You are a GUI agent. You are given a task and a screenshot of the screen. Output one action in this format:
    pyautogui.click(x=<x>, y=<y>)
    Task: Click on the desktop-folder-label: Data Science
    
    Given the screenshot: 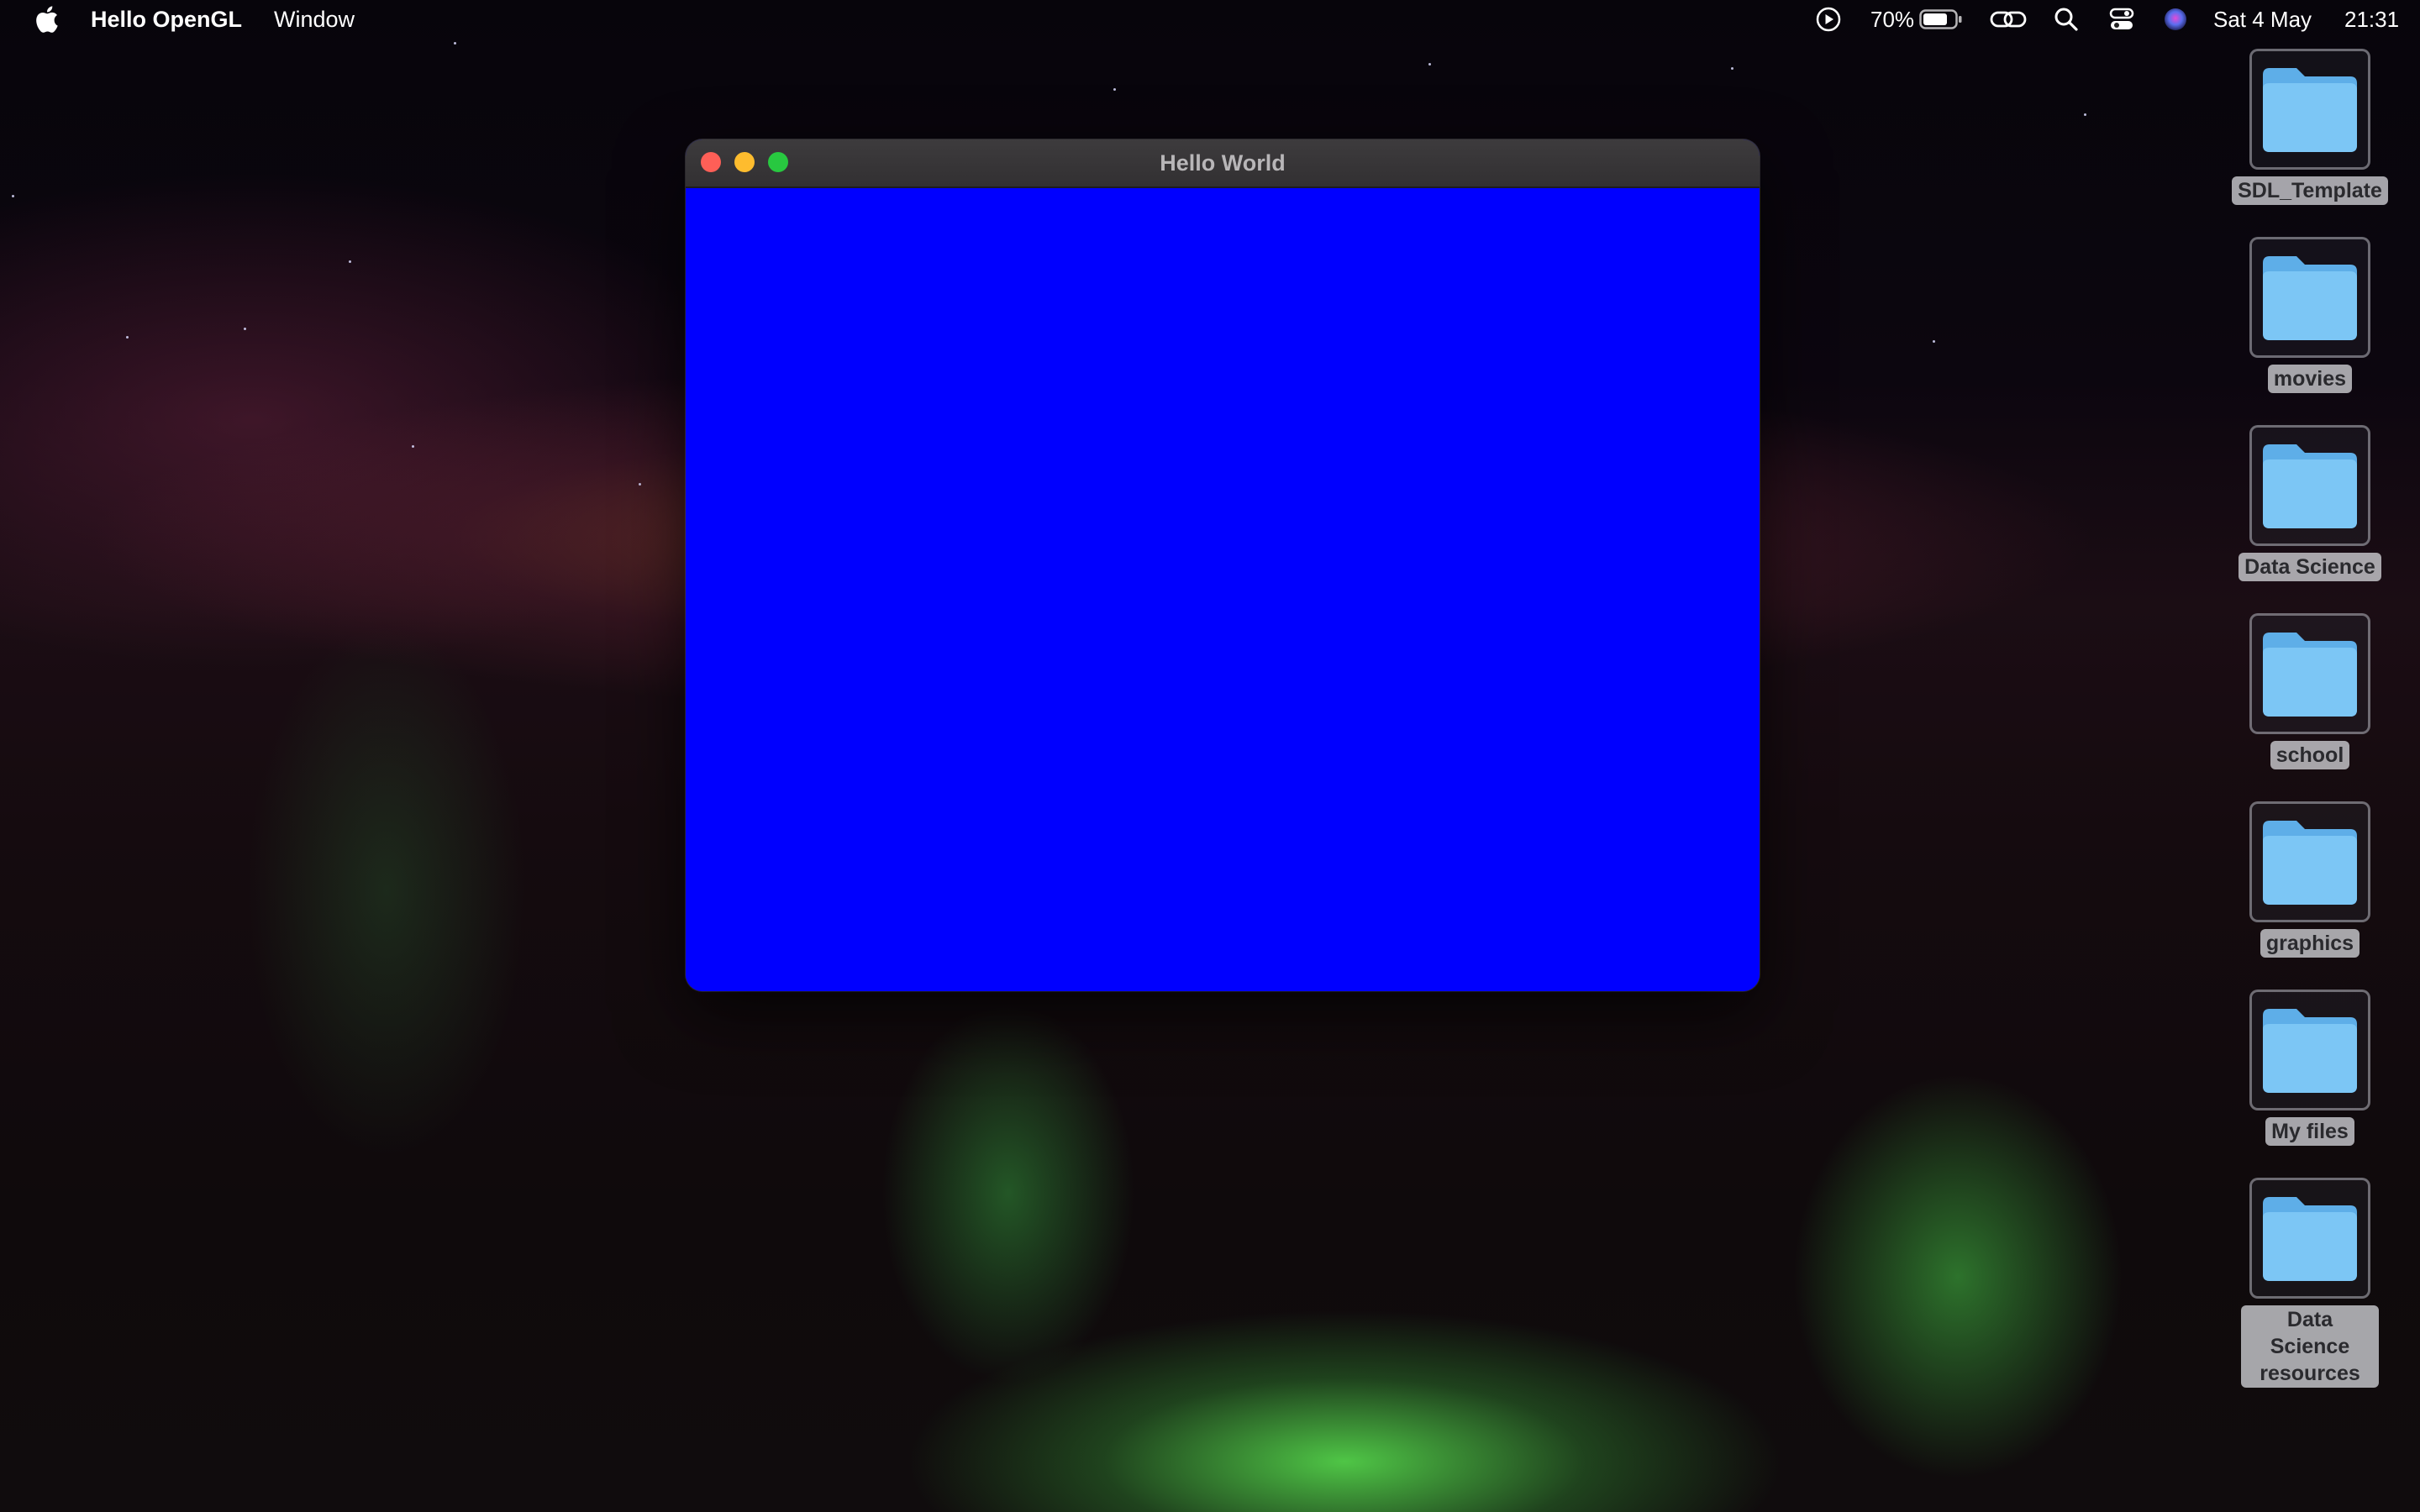 What is the action you would take?
    pyautogui.click(x=2309, y=567)
    